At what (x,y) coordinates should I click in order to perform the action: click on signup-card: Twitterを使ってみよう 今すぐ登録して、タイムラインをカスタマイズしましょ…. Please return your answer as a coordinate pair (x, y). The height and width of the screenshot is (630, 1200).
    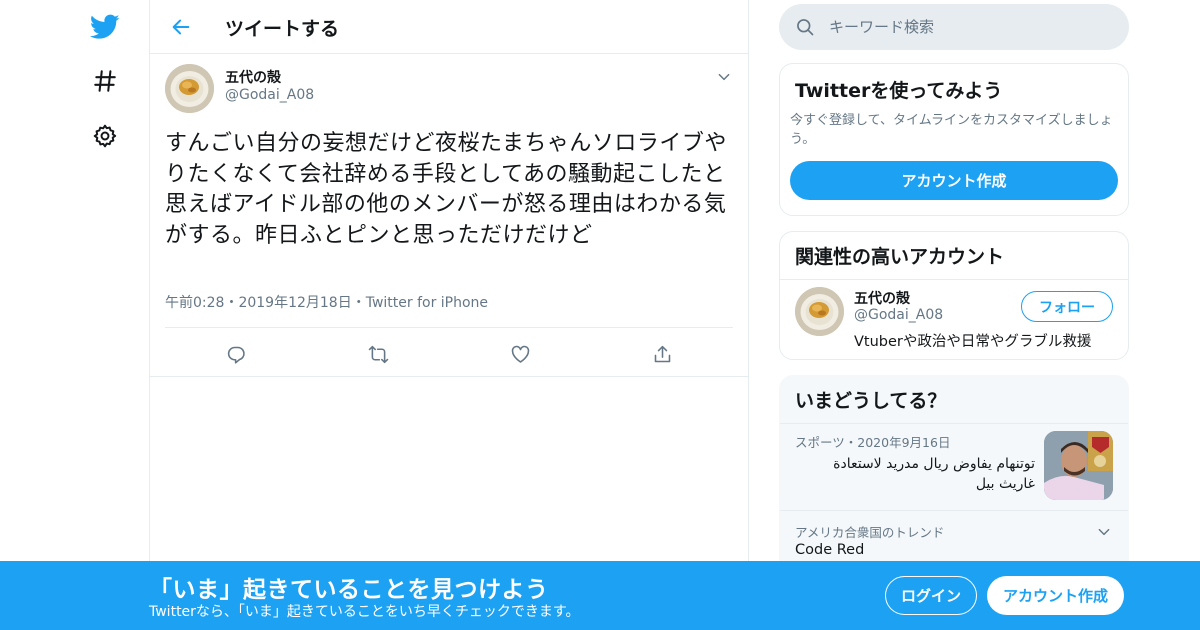
    Looking at the image, I should click on (954, 139).